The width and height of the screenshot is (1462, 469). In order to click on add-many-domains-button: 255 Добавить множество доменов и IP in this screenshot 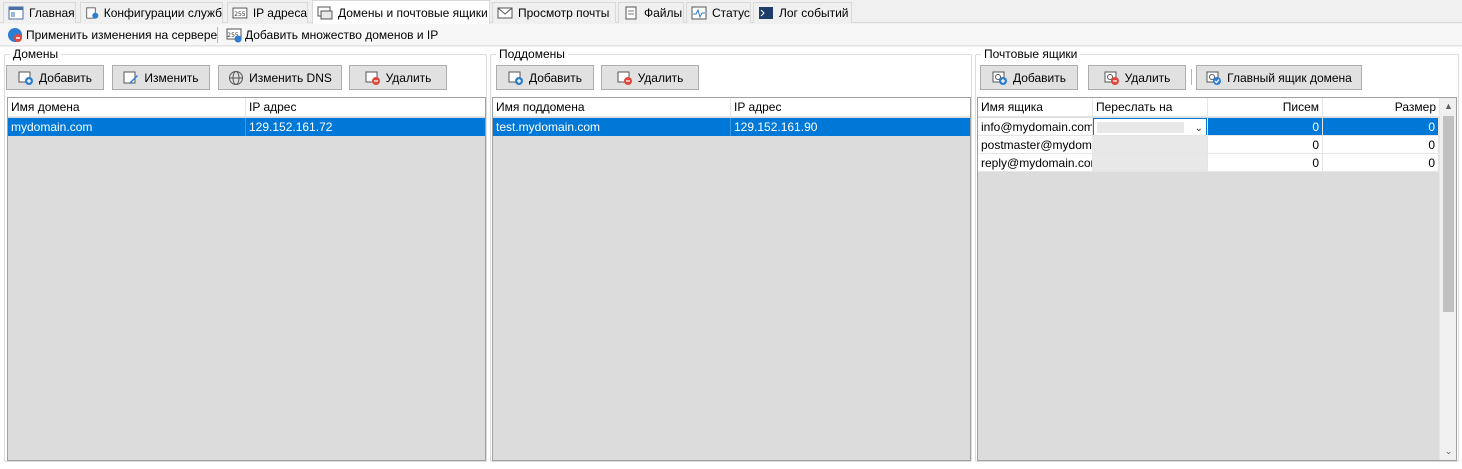, I will do `click(332, 35)`.